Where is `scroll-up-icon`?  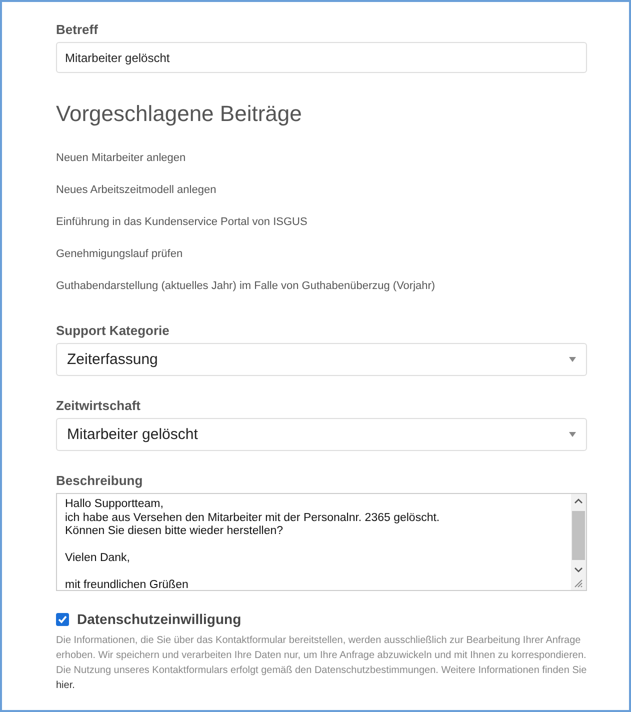 scroll-up-icon is located at coordinates (578, 501).